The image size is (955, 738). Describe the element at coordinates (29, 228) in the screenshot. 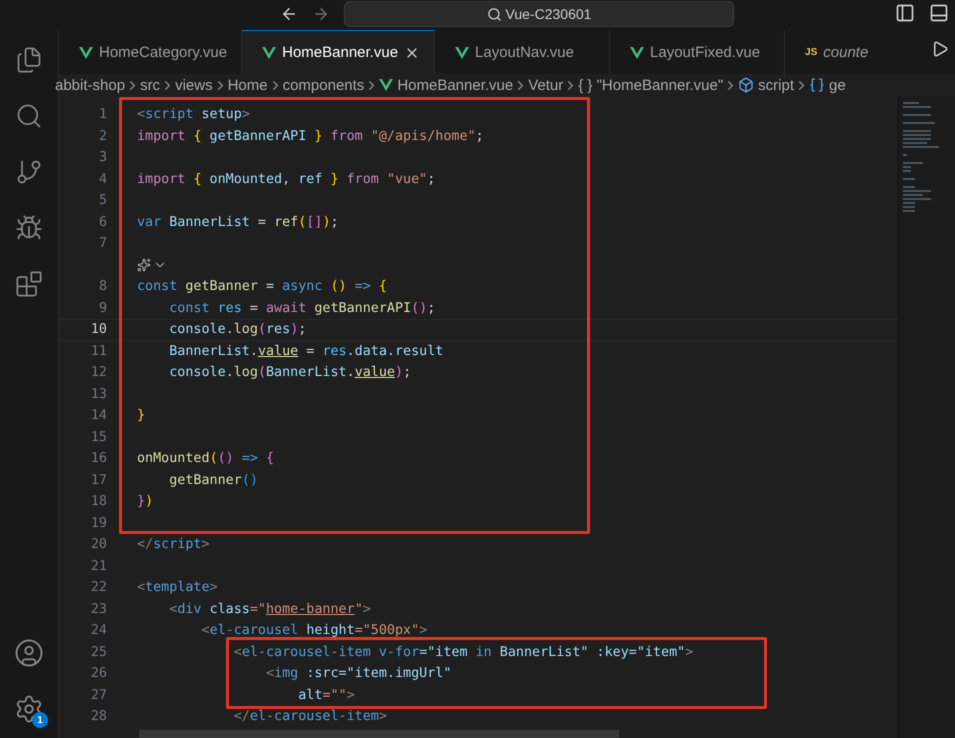

I see `run-debug-icon` at that location.